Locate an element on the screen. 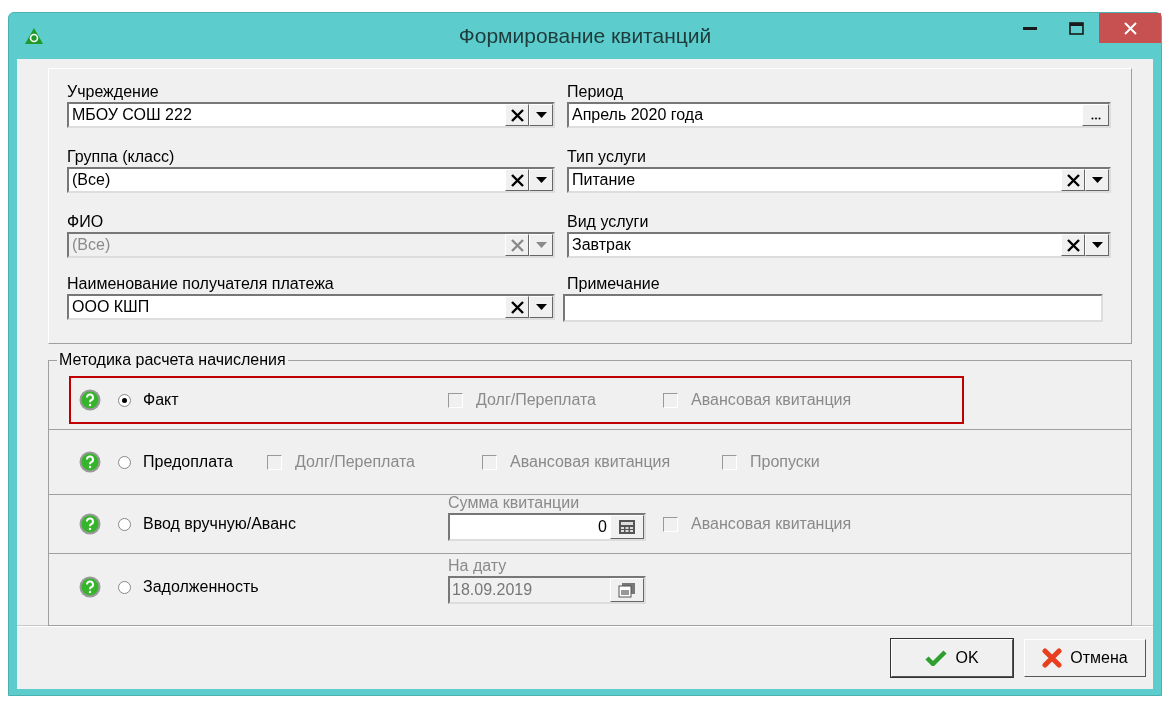  period-field: Апрель 2020 года is located at coordinates (839, 115).